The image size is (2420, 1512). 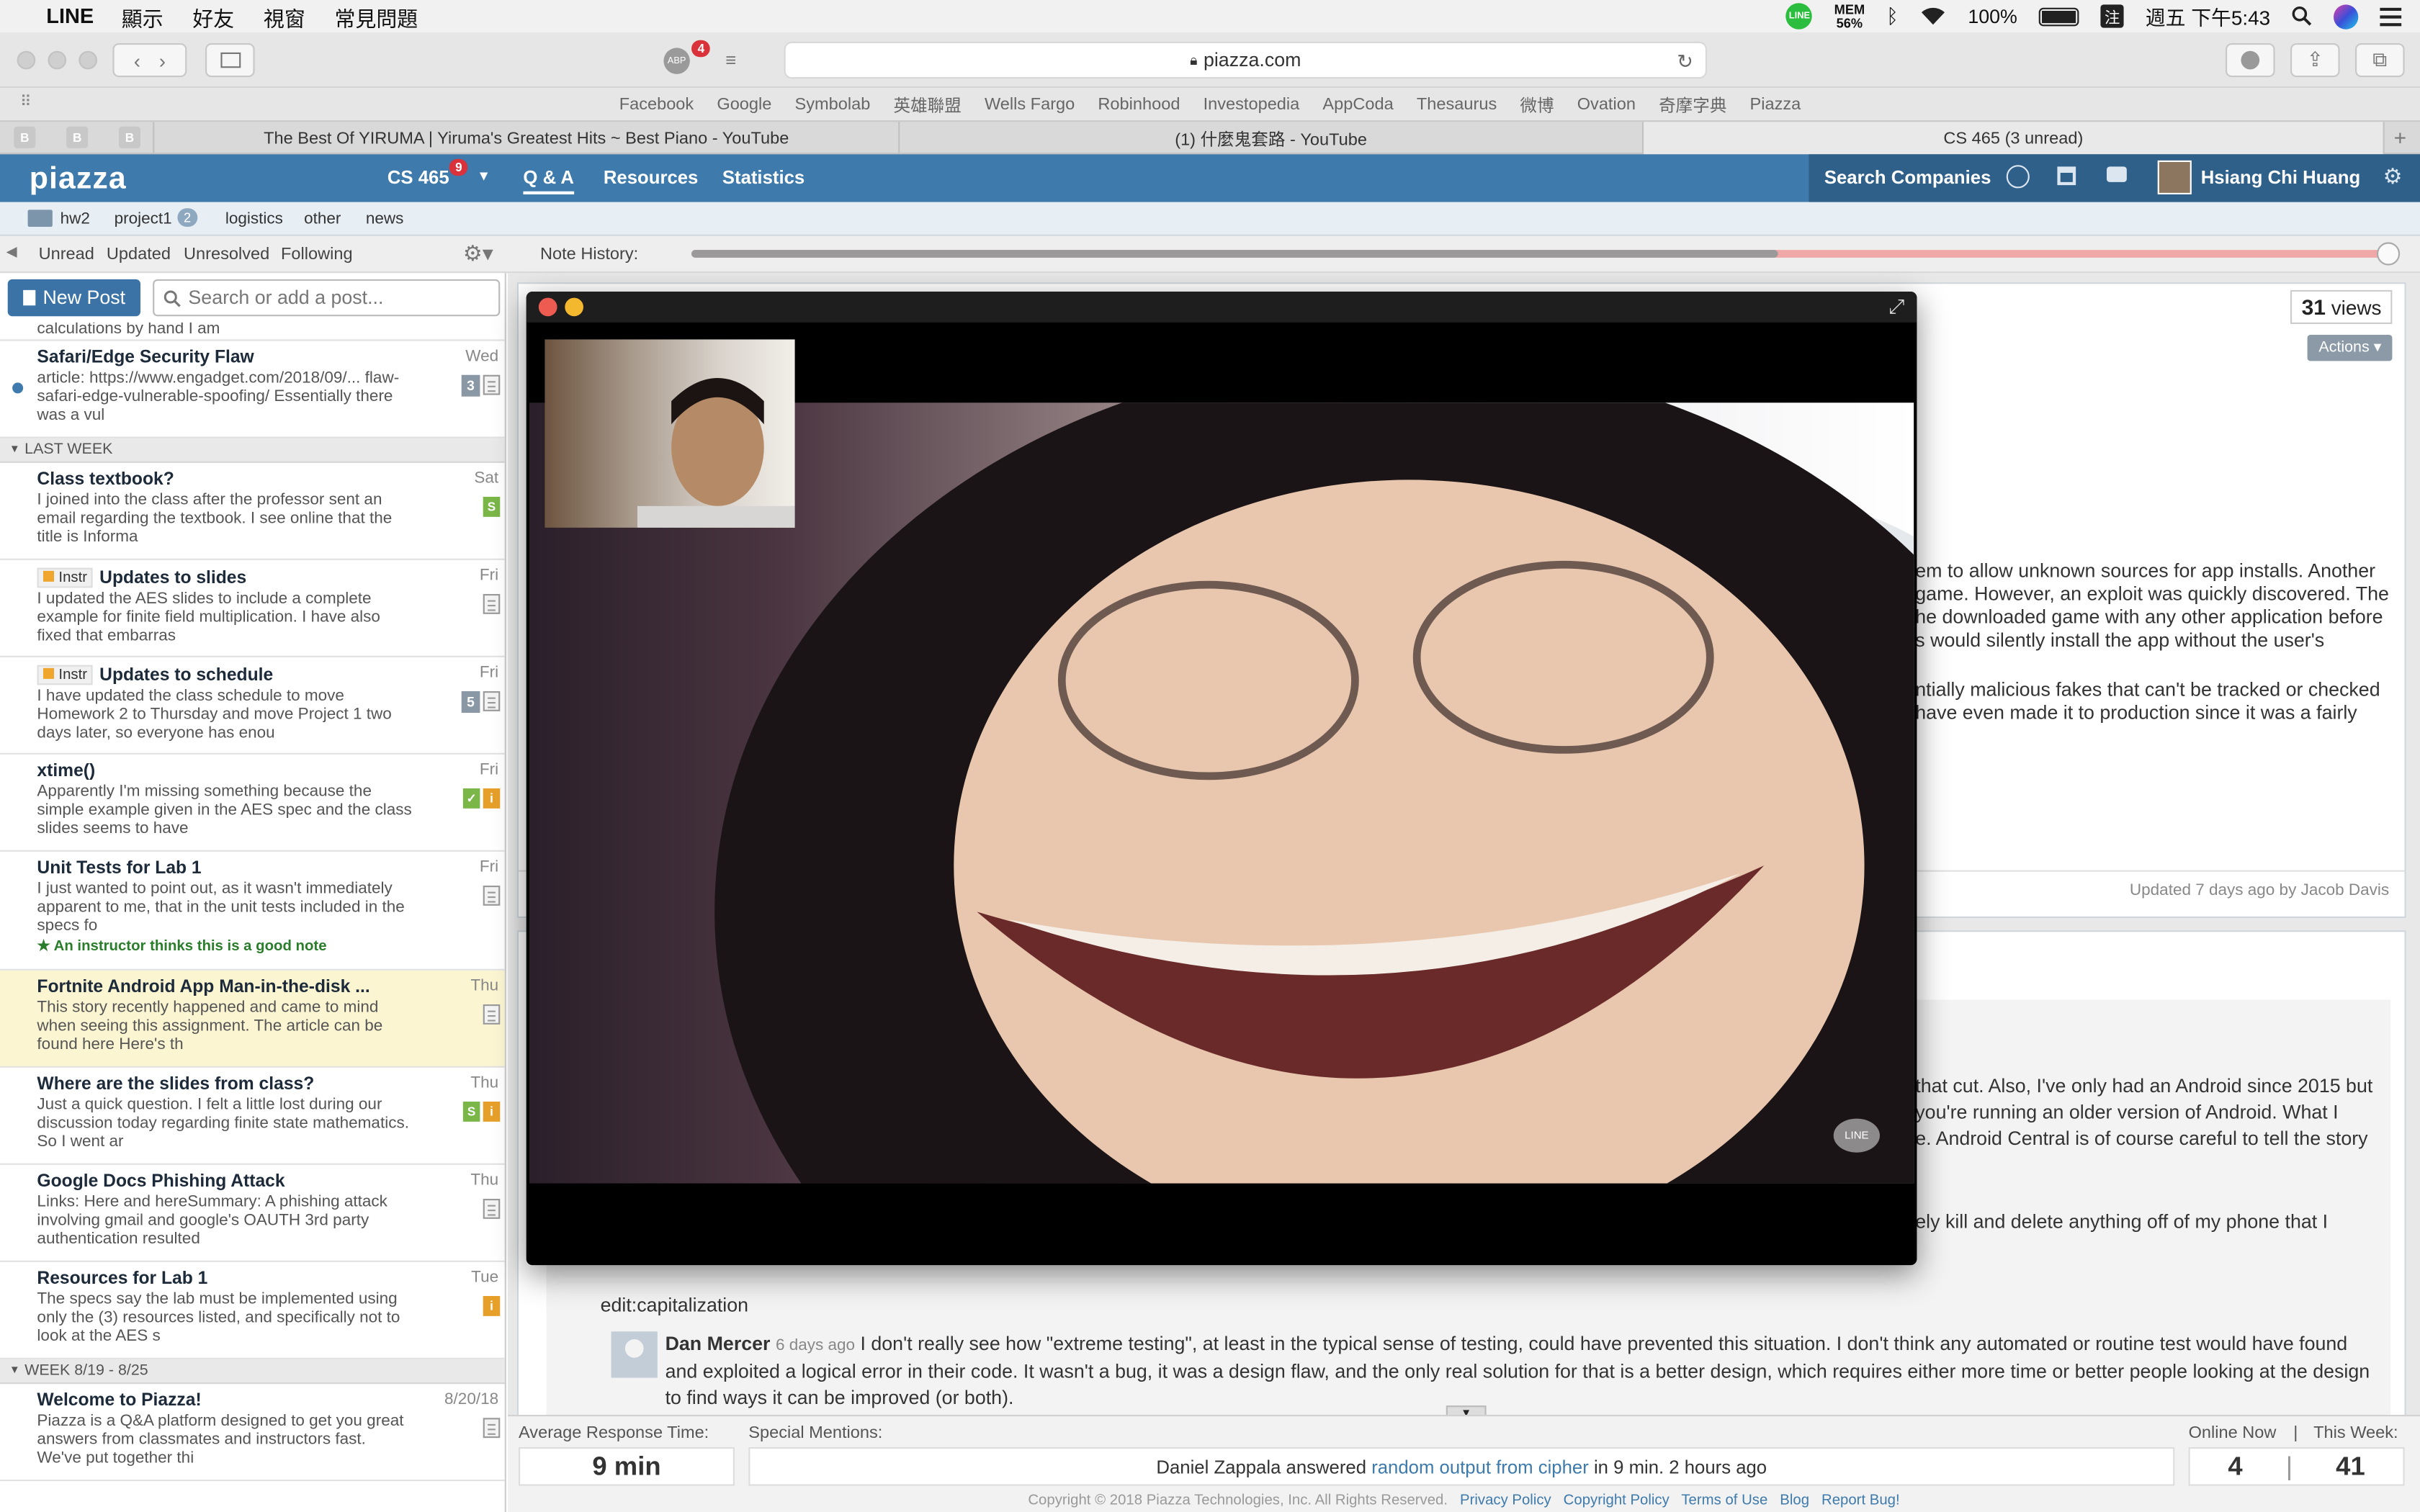 What do you see at coordinates (142, 16) in the screenshot?
I see `menu-item-view: 顯示` at bounding box center [142, 16].